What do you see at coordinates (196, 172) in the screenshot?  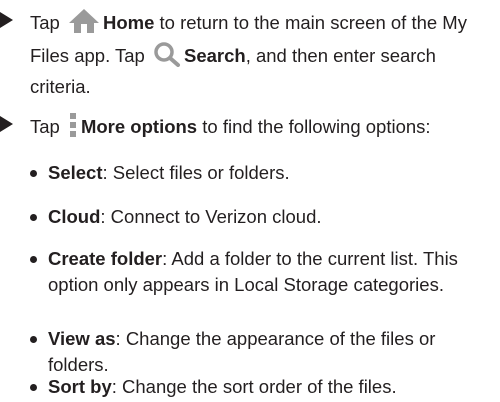 I see `option-description: : Select files or folders.` at bounding box center [196, 172].